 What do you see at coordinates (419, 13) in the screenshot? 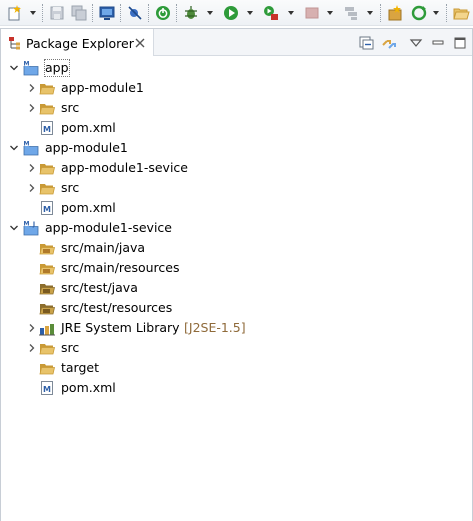
I see `refresh-icon` at bounding box center [419, 13].